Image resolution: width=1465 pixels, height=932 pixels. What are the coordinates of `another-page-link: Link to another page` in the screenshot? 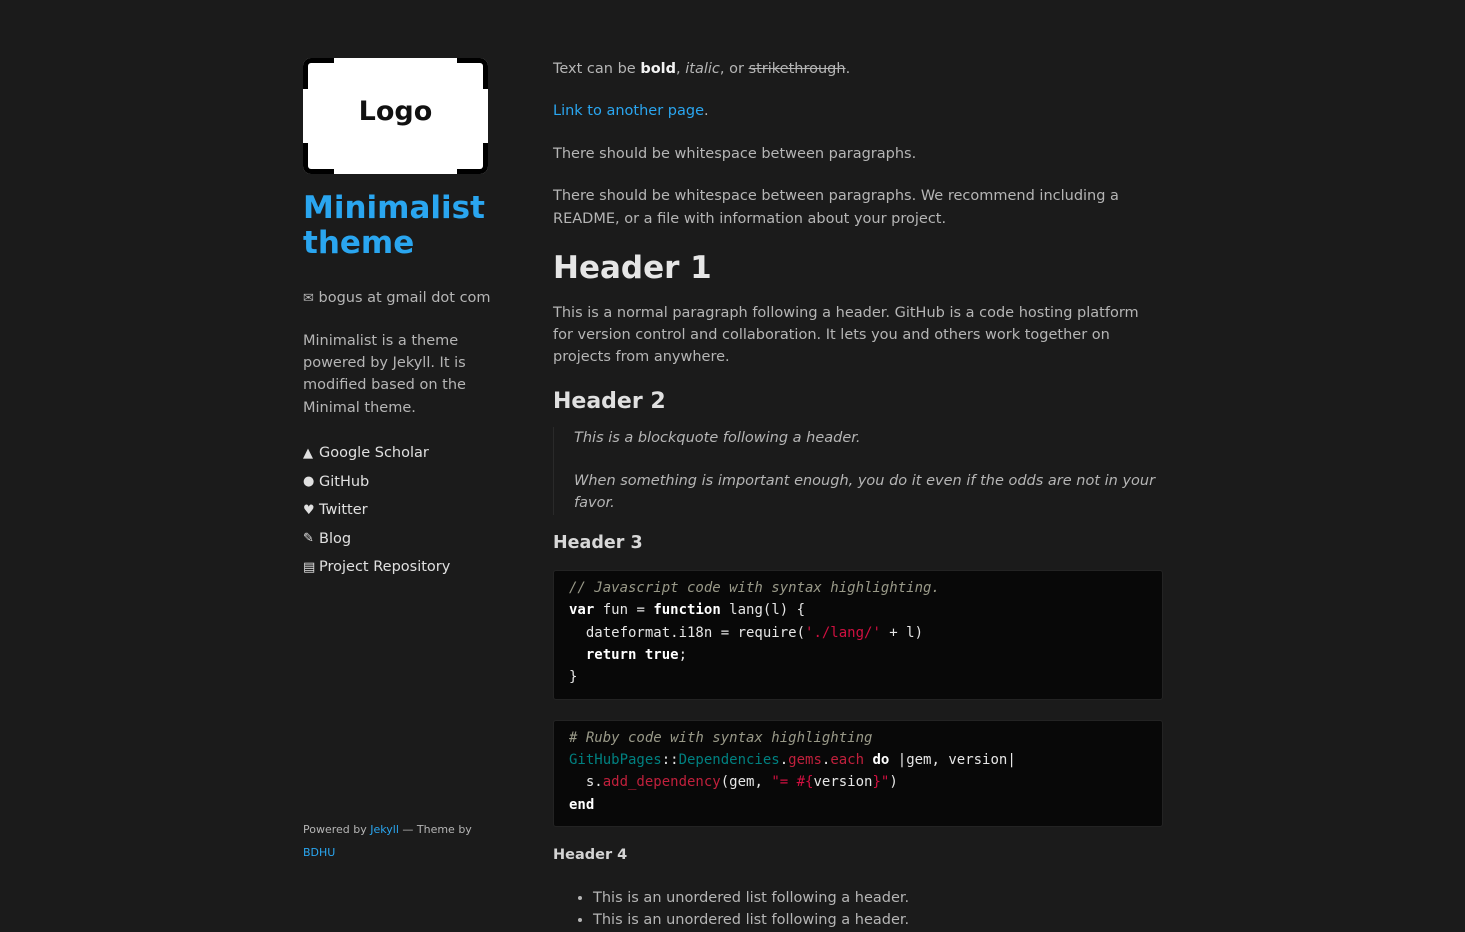 It's located at (628, 111).